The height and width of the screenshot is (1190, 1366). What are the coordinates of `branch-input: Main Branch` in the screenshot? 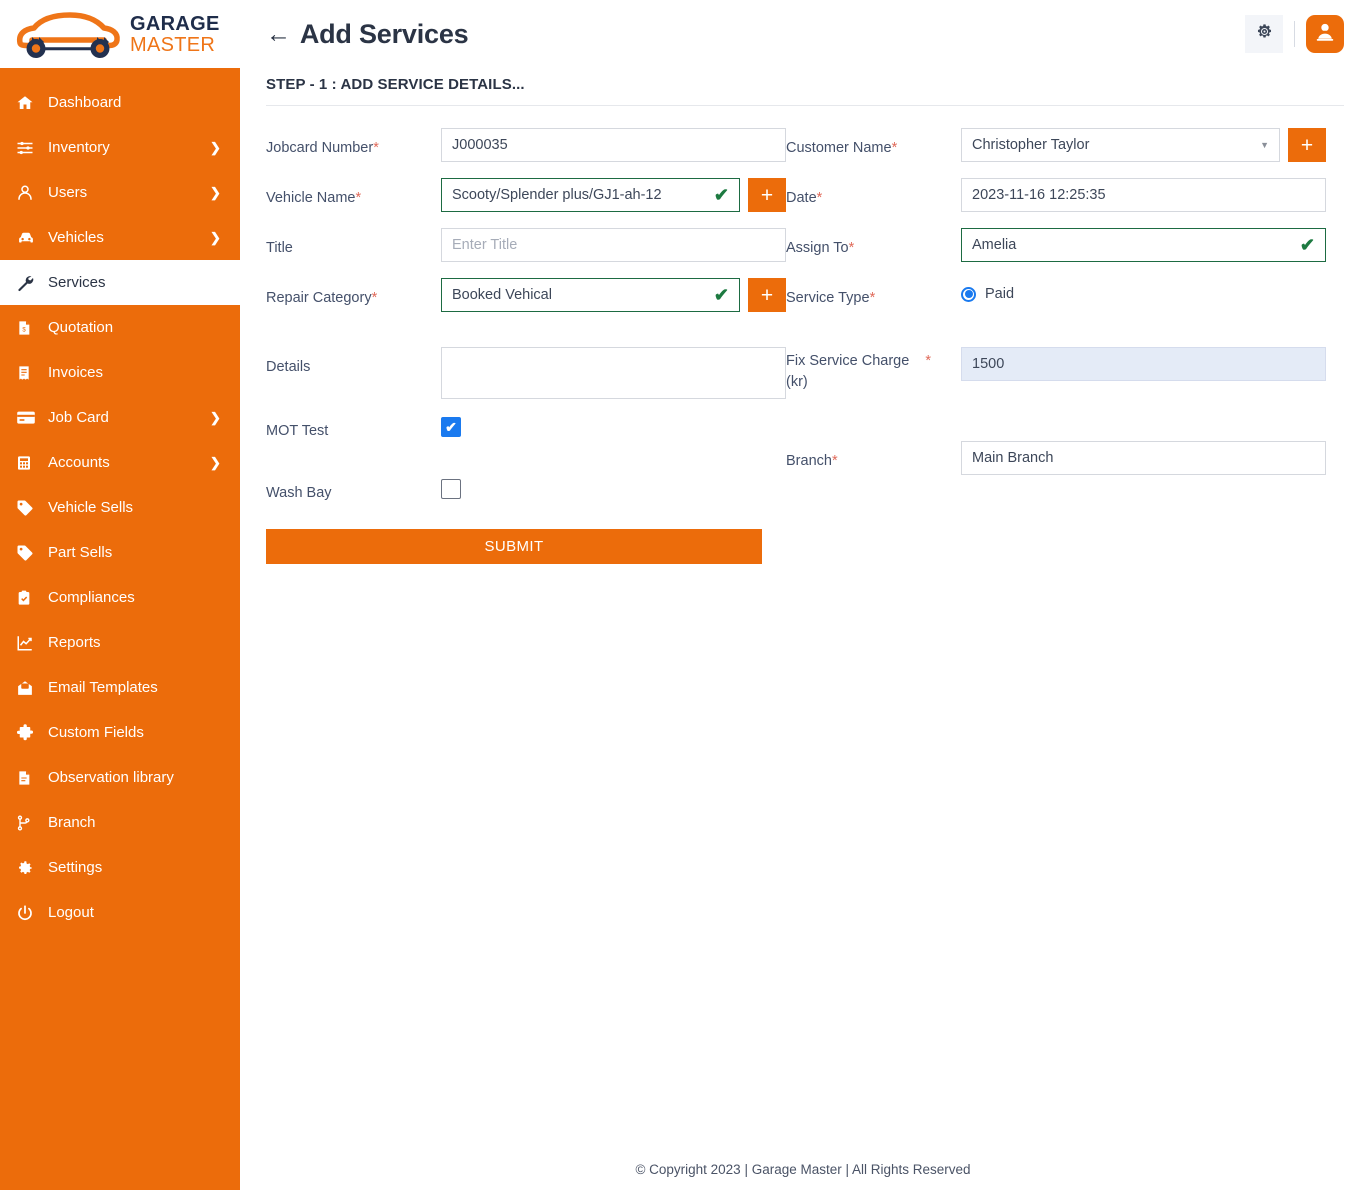 It's located at (1143, 458).